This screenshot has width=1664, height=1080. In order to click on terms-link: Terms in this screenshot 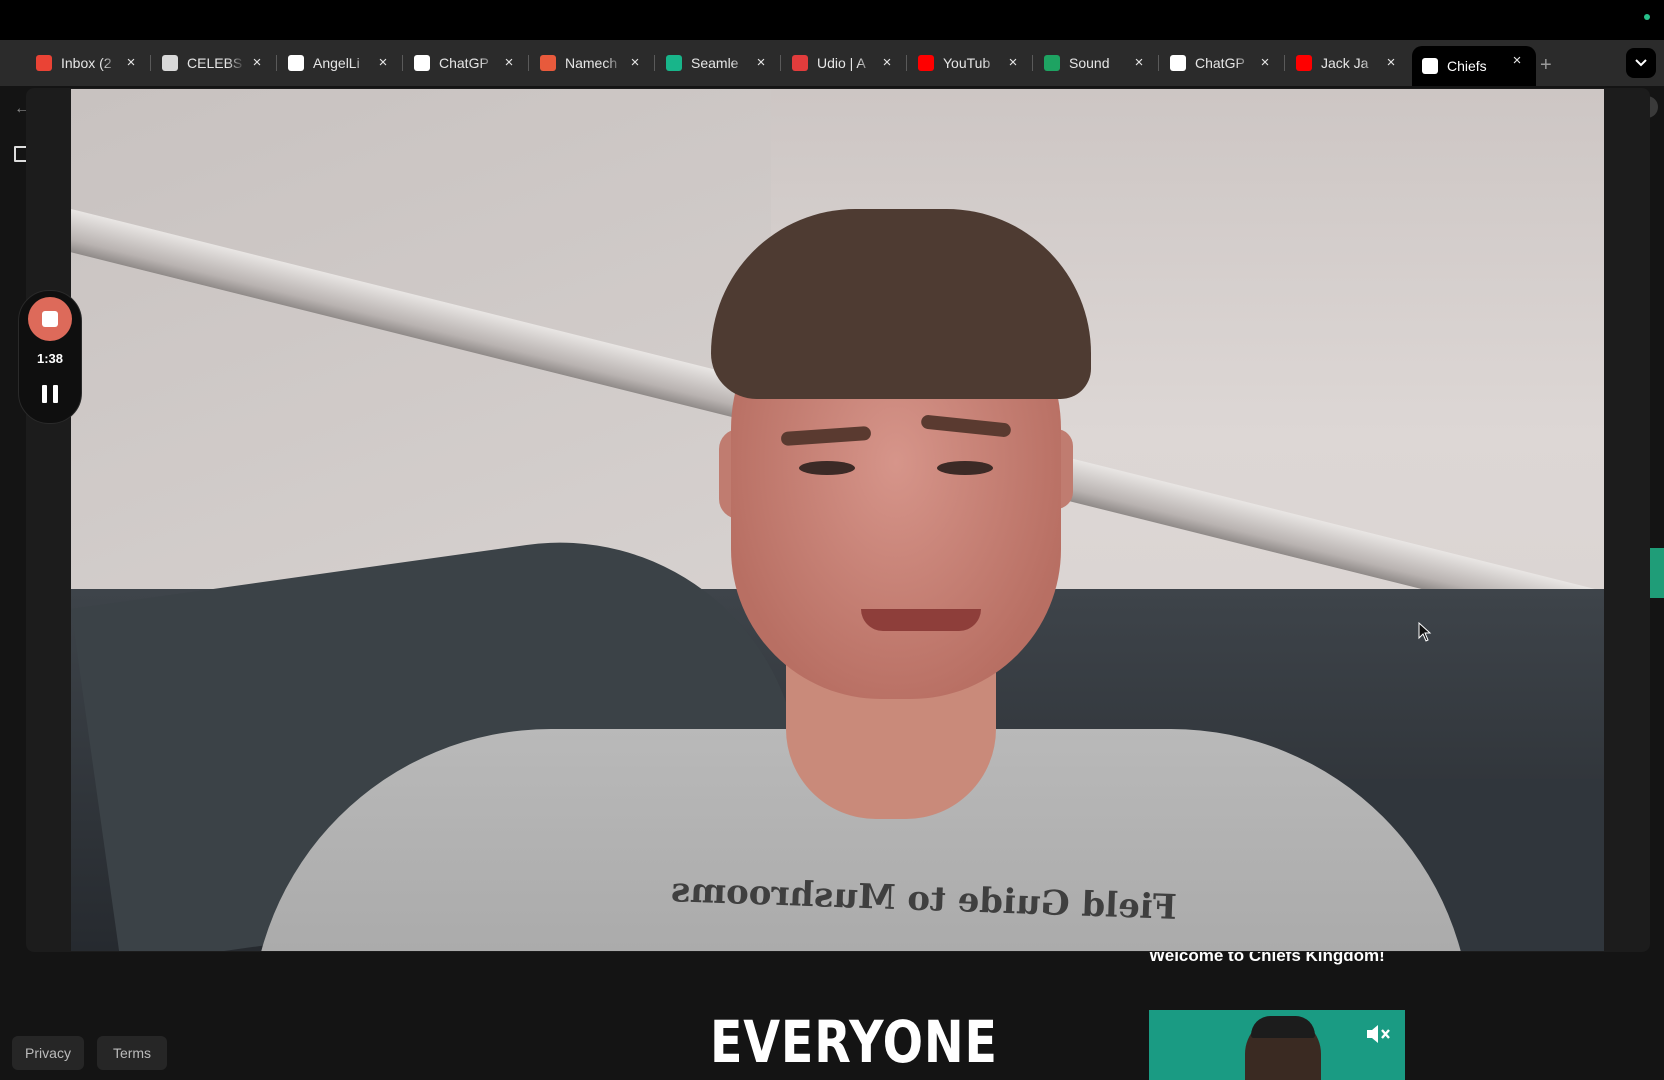, I will do `click(132, 1053)`.